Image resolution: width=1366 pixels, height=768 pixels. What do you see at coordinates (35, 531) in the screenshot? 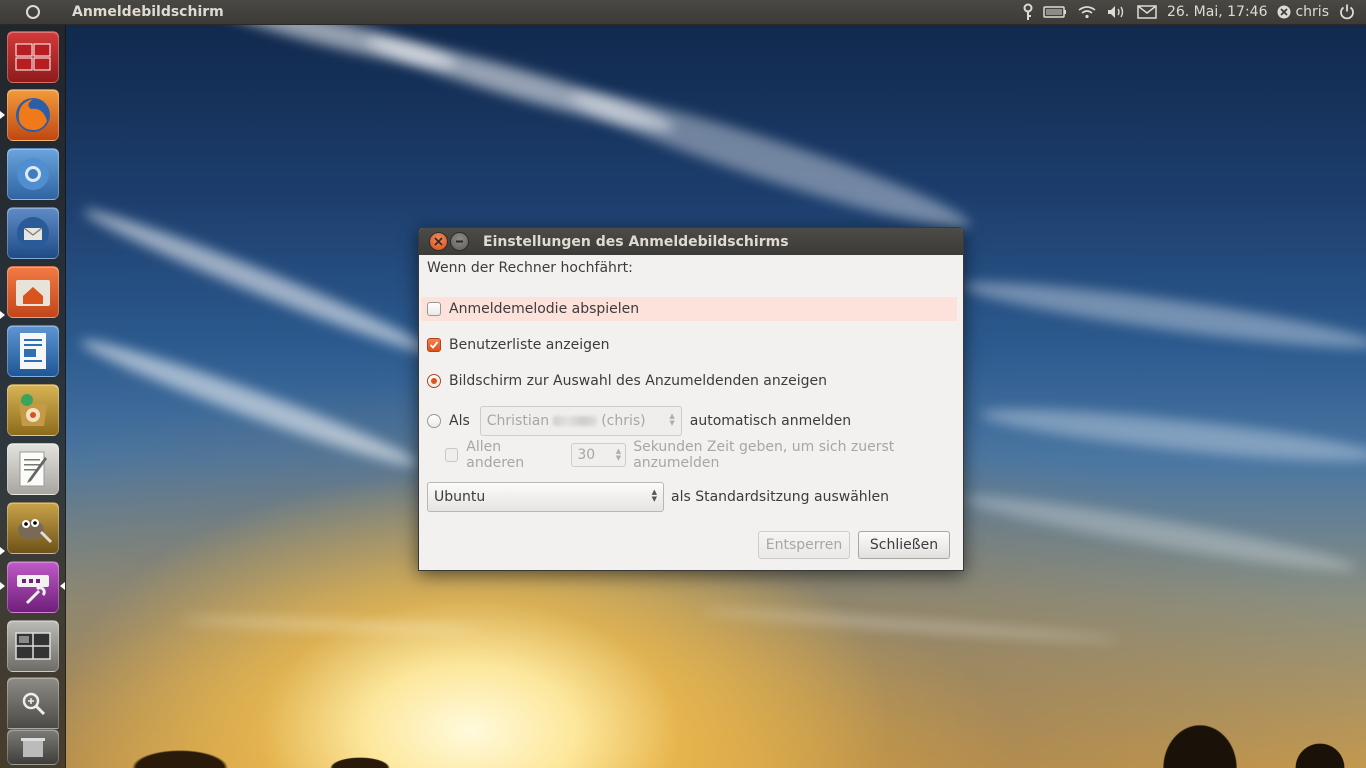
I see `gimp-icon` at bounding box center [35, 531].